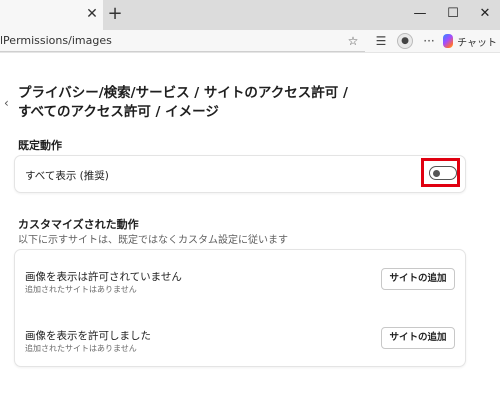 Image resolution: width=500 pixels, height=406 pixels. What do you see at coordinates (67, 176) in the screenshot?
I see `show-all-label: すべて表示 (推奨)` at bounding box center [67, 176].